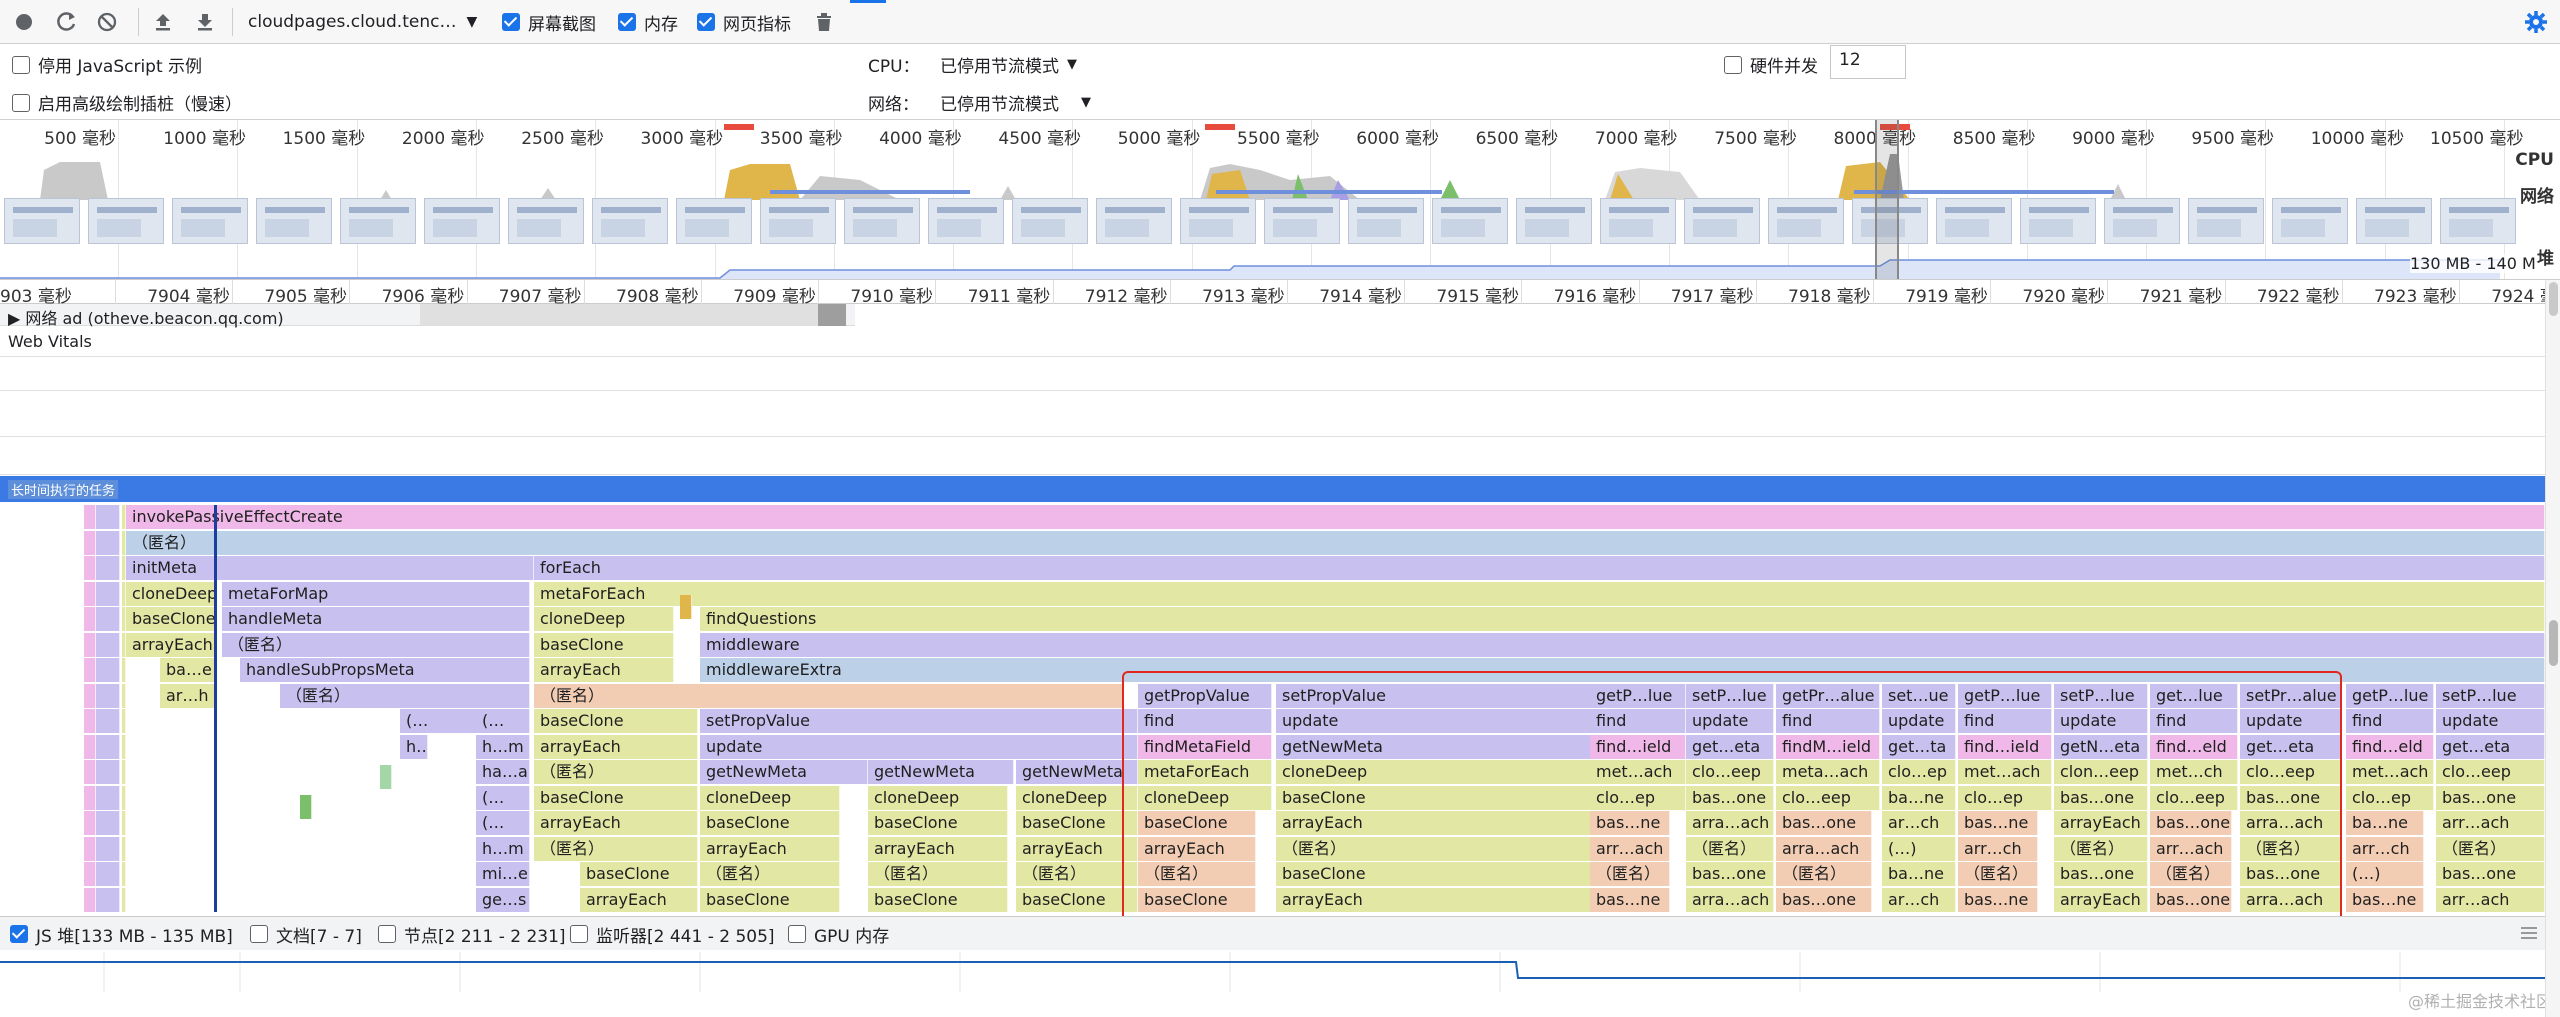 The height and width of the screenshot is (1017, 2560). What do you see at coordinates (2390, 746) in the screenshot?
I see `flame-frame: find…eld` at bounding box center [2390, 746].